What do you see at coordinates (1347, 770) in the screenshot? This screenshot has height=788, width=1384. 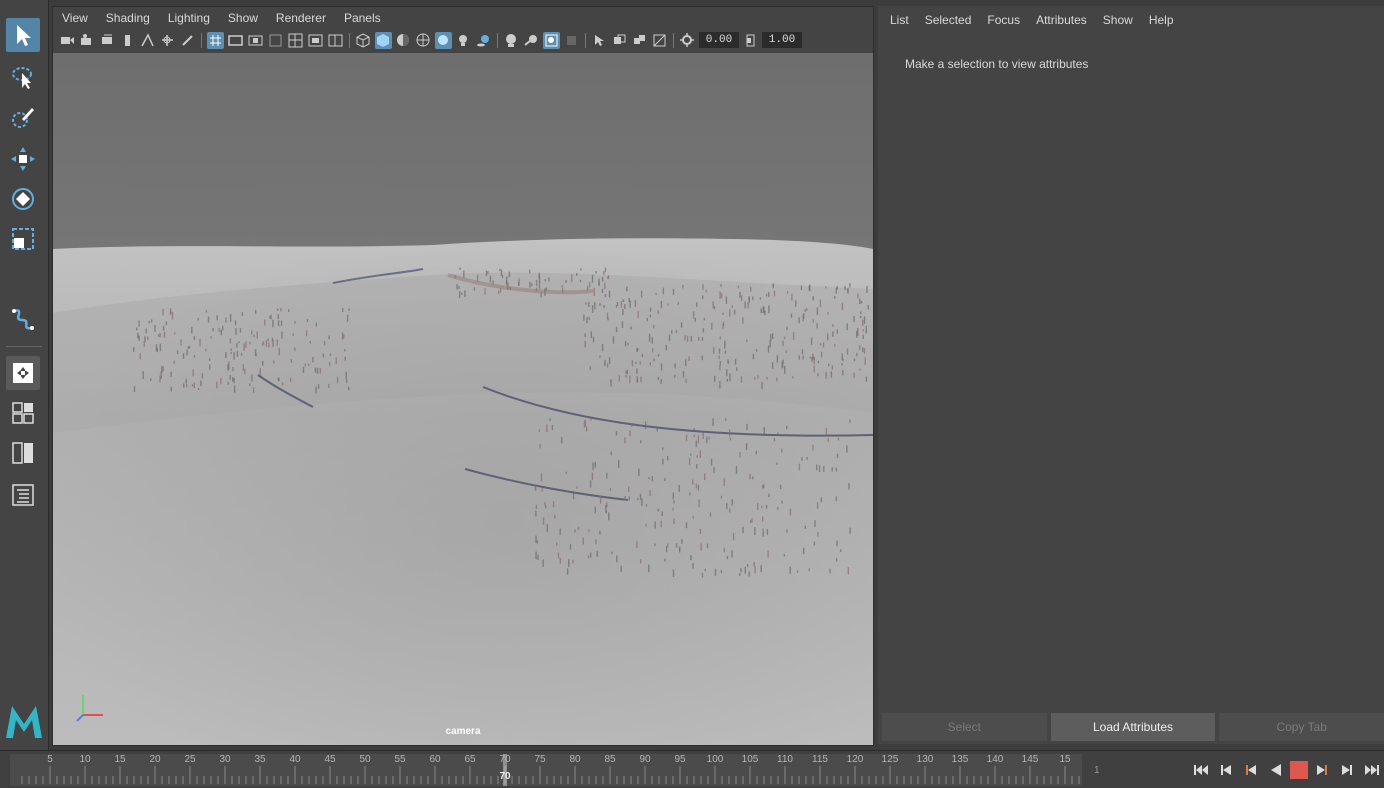 I see `step-forward-frame-button` at bounding box center [1347, 770].